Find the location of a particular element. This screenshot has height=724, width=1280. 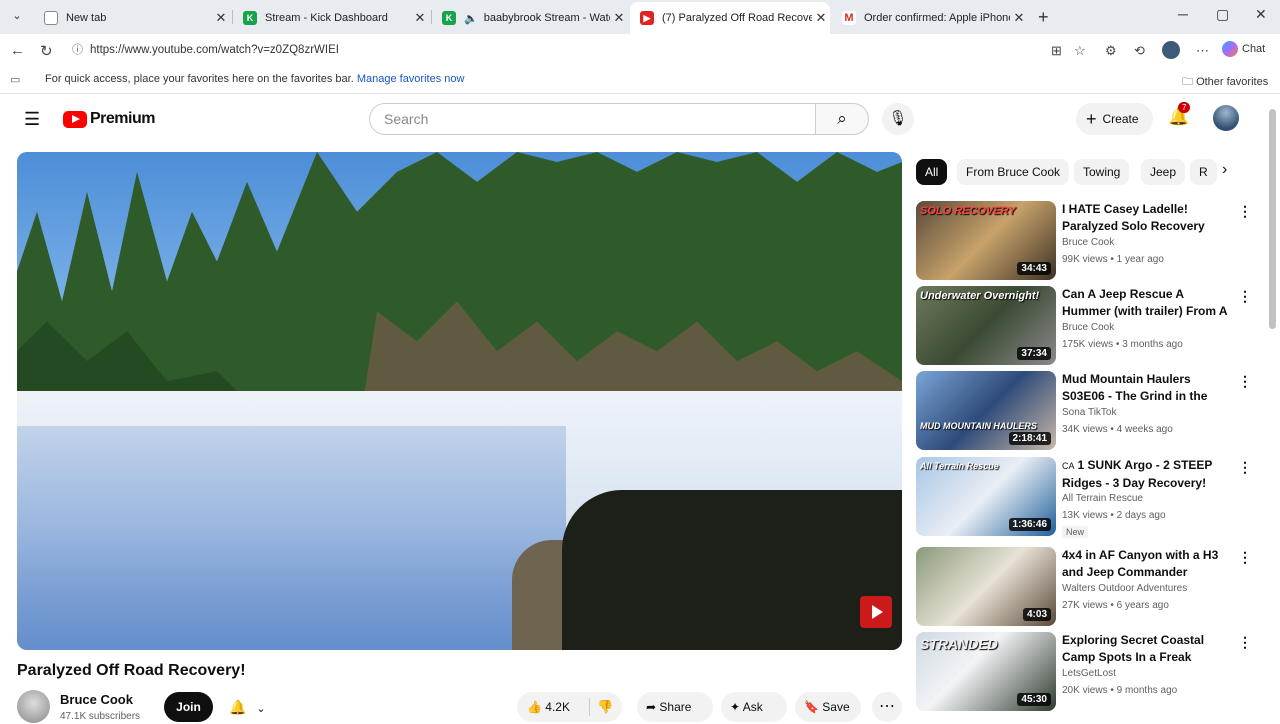

video-thumbnail: Underwater Overnight! 37:34 is located at coordinates (986, 325).